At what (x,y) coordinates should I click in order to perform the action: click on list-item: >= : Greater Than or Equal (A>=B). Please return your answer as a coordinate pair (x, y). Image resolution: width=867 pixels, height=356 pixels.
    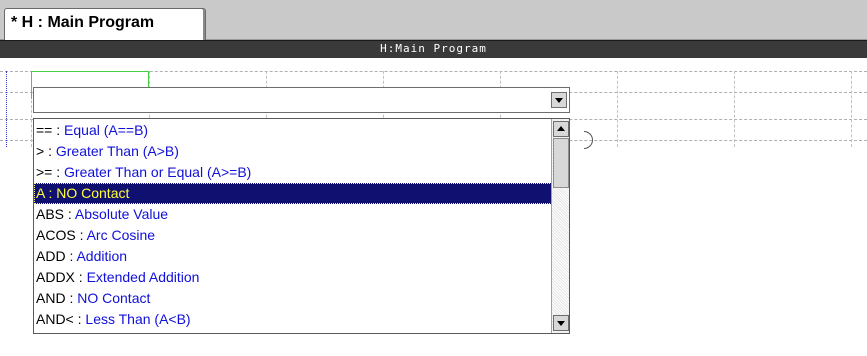
    Looking at the image, I should click on (293, 172).